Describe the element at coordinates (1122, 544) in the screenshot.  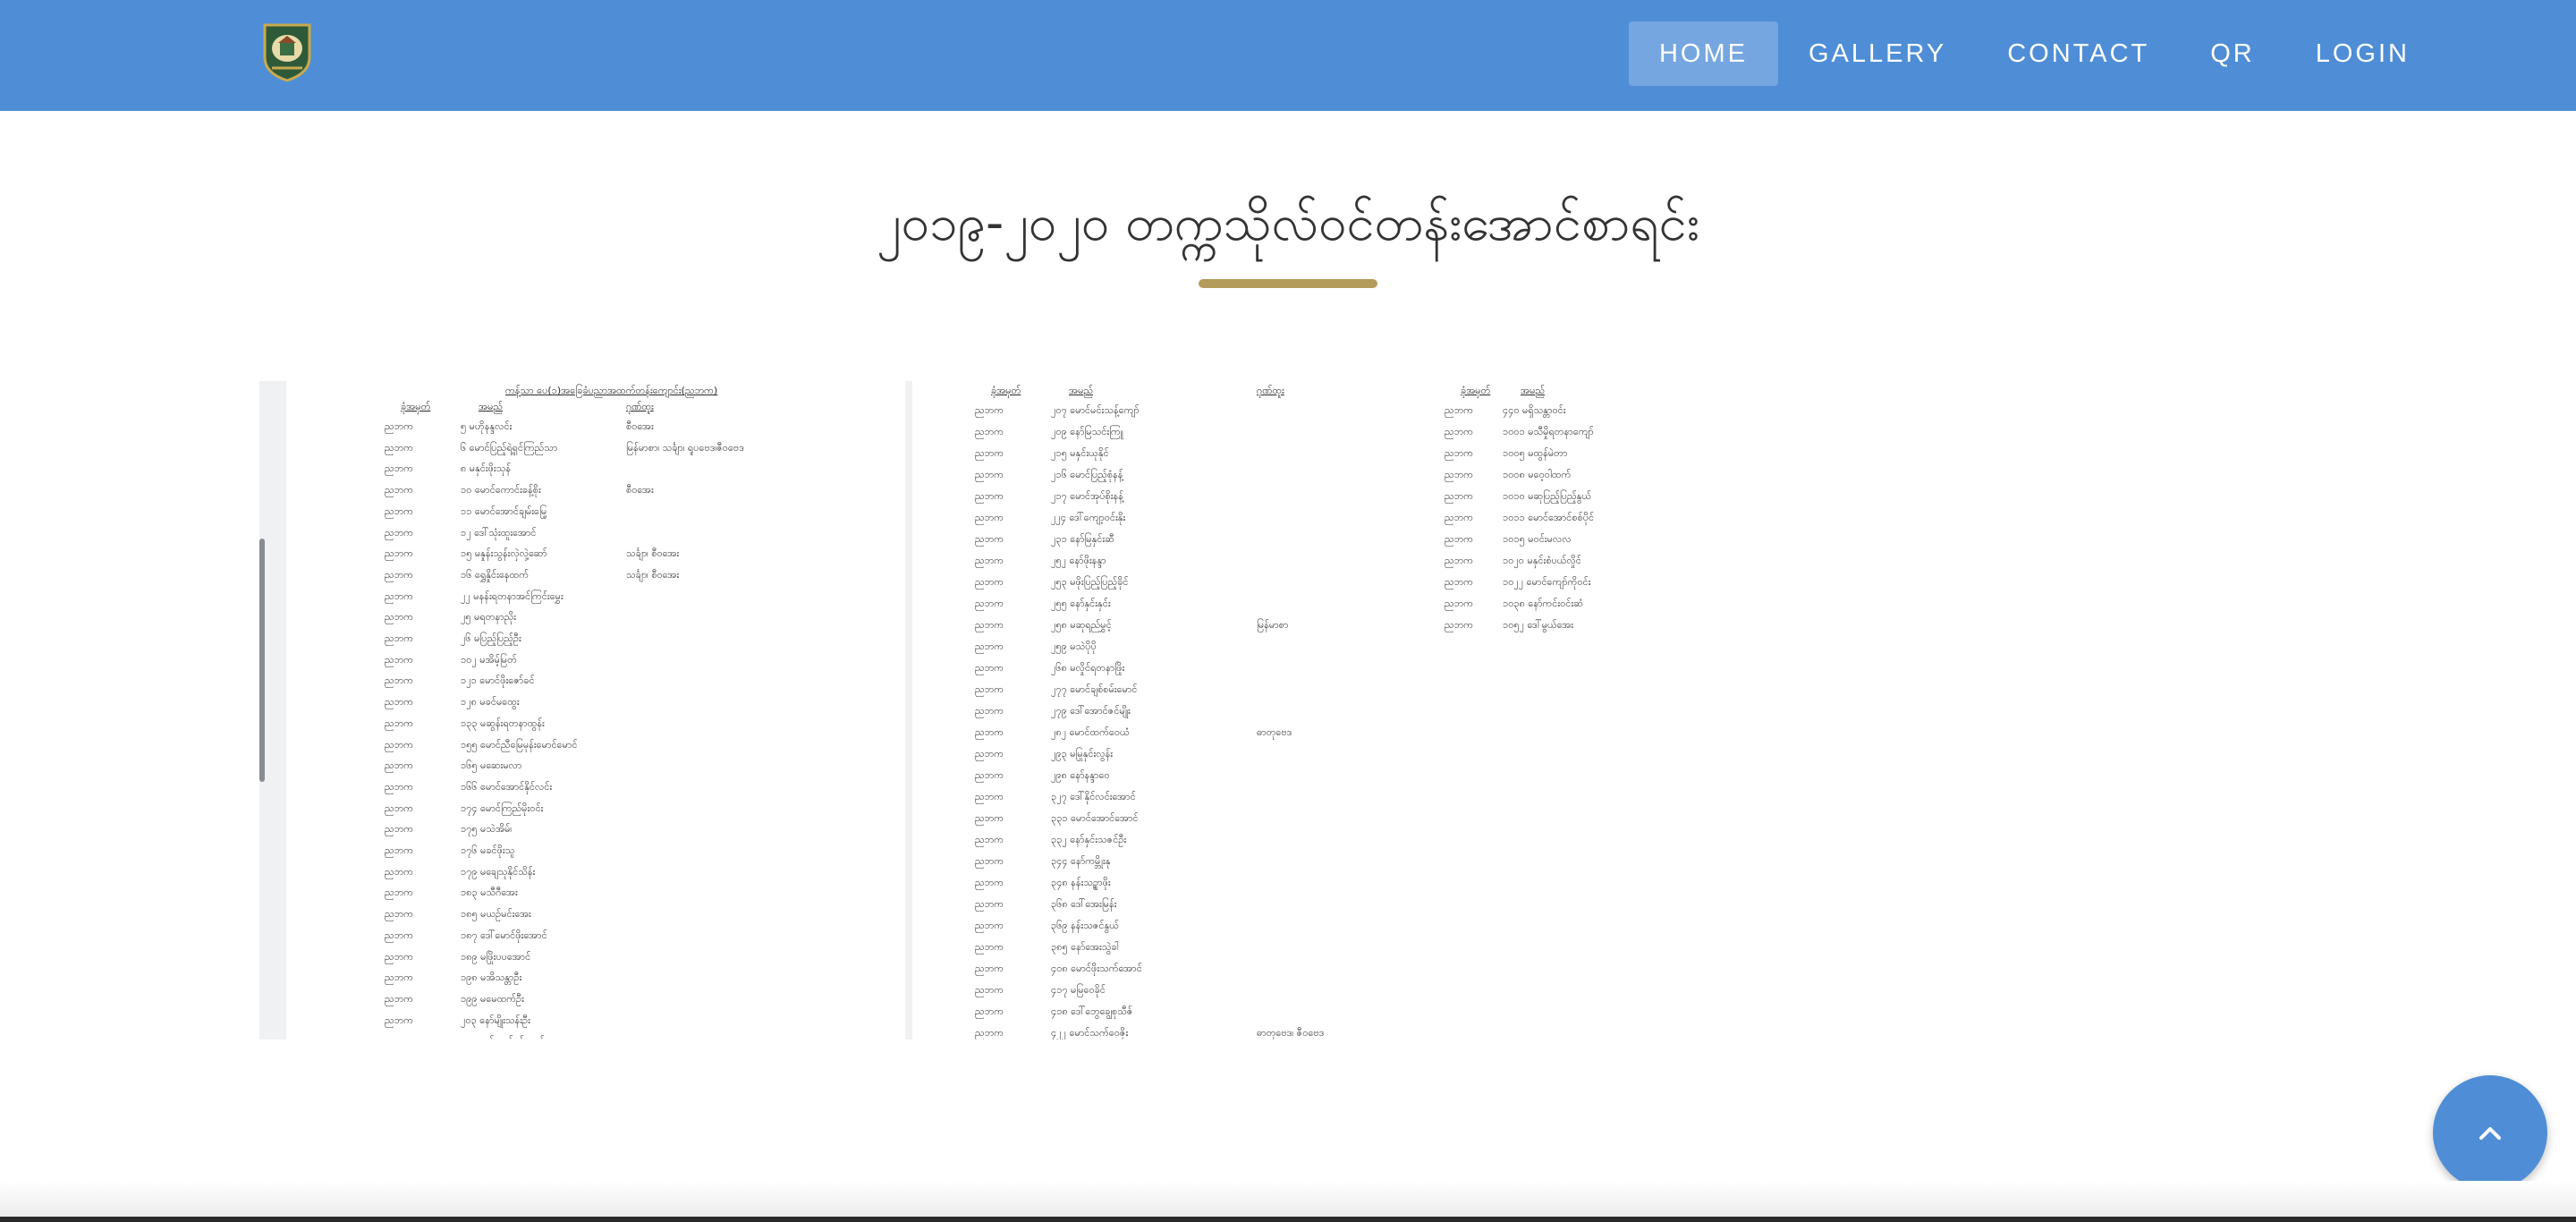
I see `result-list-row: ညဘက ၂၃၁ နော်မြနှင်းဆီ` at that location.